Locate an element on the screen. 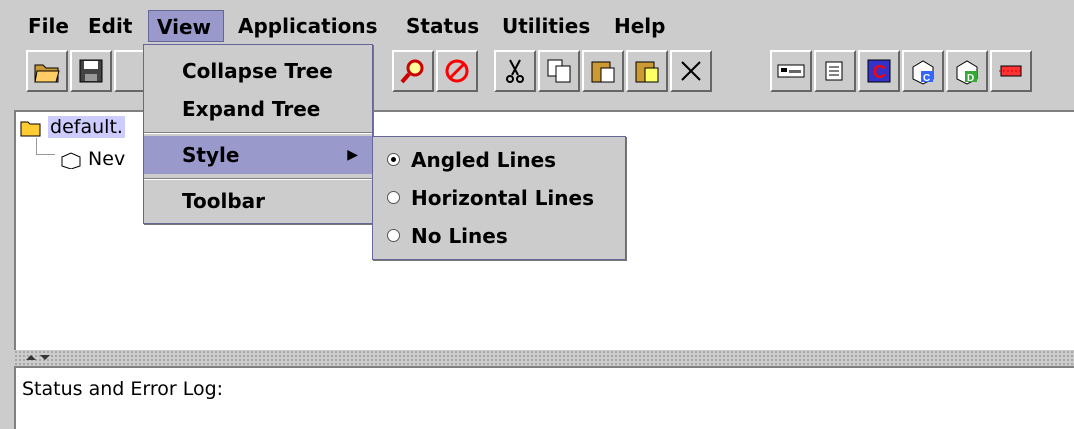  server-icon is located at coordinates (834, 71).